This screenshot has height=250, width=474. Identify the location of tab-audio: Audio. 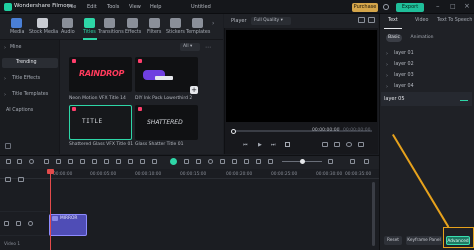
(68, 32).